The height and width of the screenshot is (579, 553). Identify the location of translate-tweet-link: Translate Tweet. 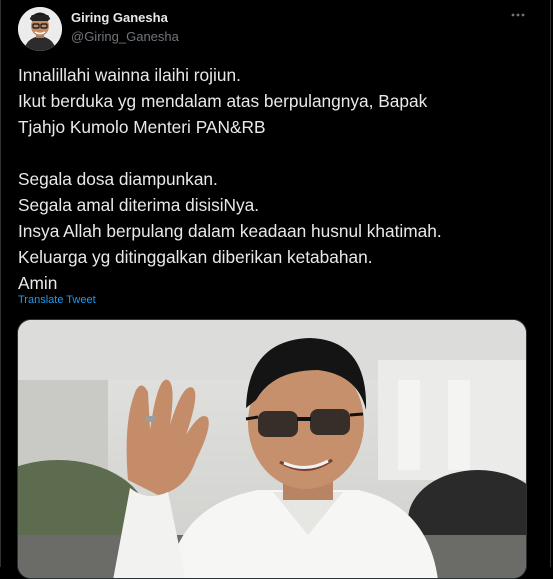
(57, 300).